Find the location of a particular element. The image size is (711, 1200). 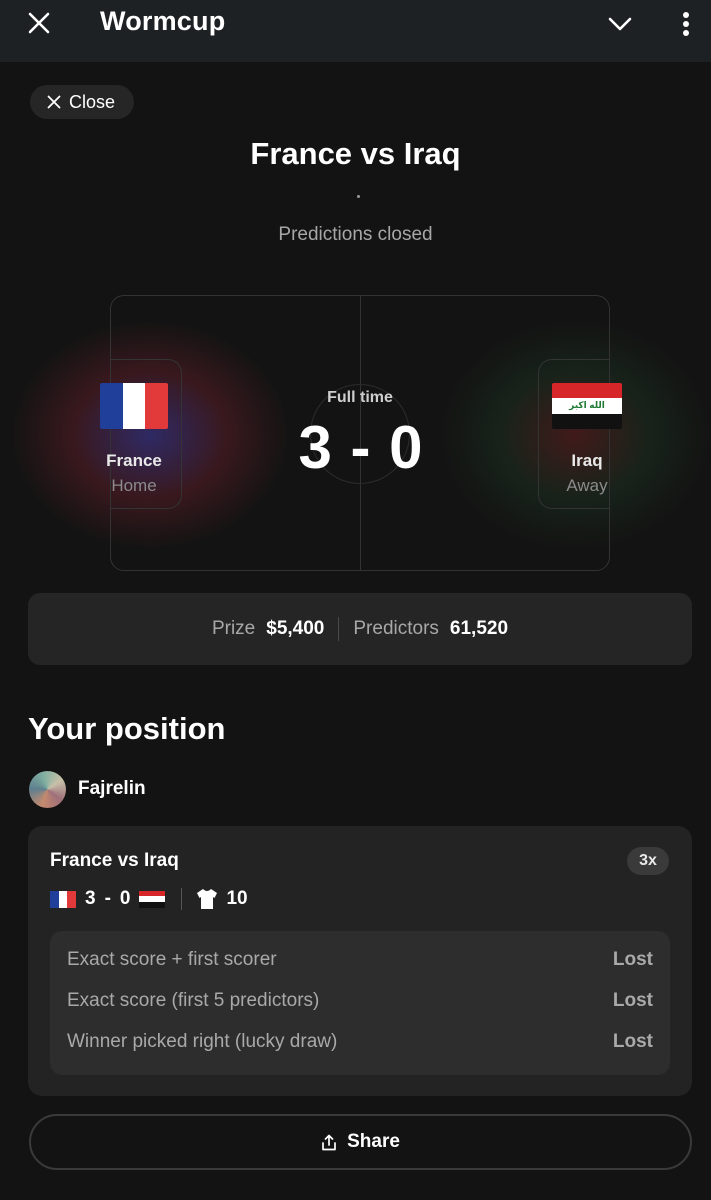

close-button: Close is located at coordinates (82, 102).